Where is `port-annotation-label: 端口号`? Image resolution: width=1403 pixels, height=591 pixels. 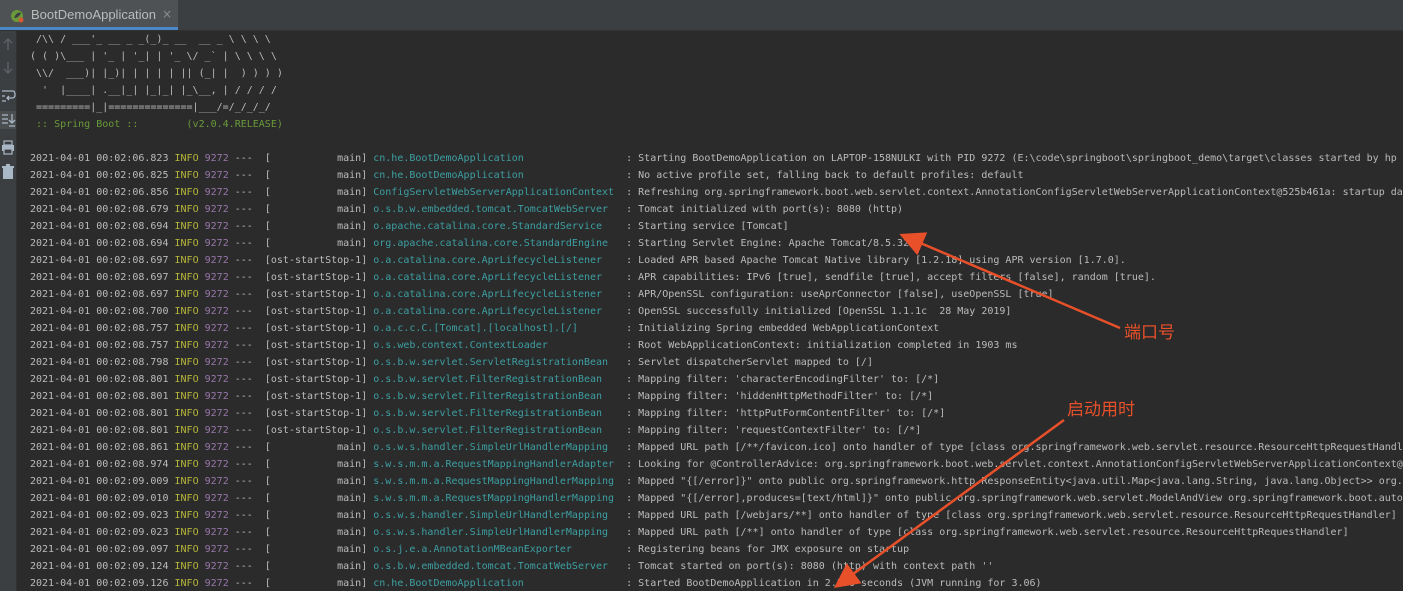 port-annotation-label: 端口号 is located at coordinates (1149, 333).